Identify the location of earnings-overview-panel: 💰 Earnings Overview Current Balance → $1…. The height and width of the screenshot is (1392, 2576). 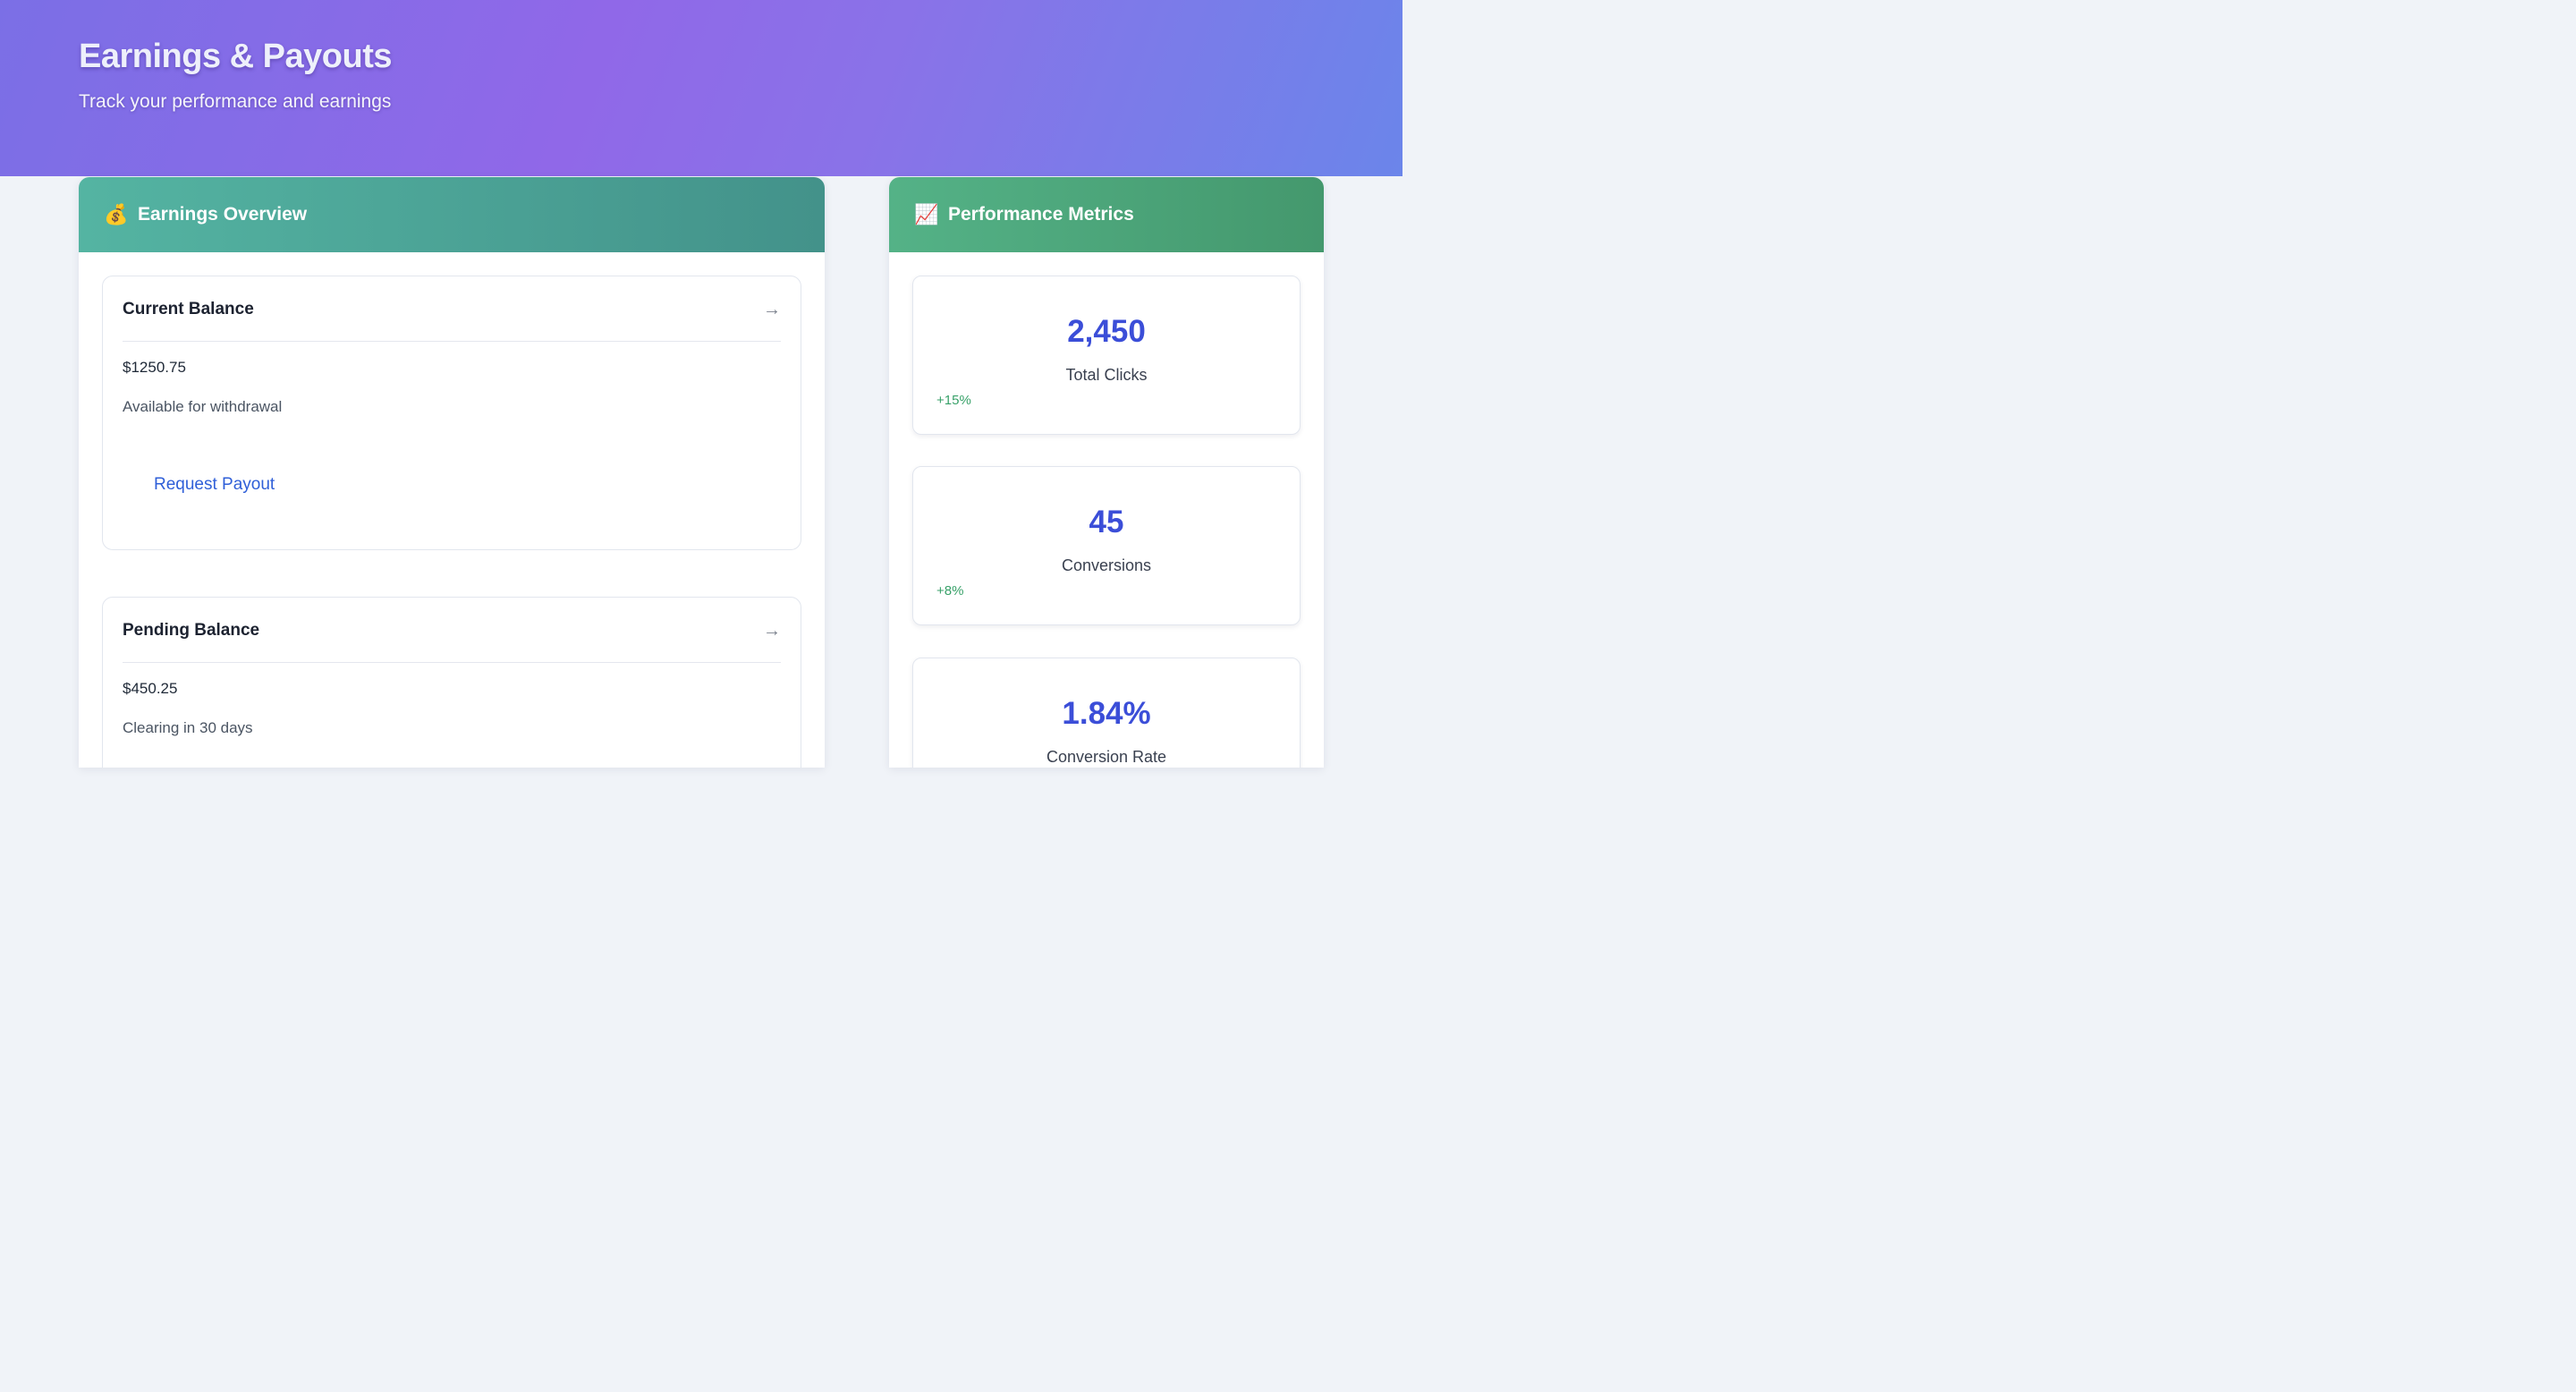
(452, 472).